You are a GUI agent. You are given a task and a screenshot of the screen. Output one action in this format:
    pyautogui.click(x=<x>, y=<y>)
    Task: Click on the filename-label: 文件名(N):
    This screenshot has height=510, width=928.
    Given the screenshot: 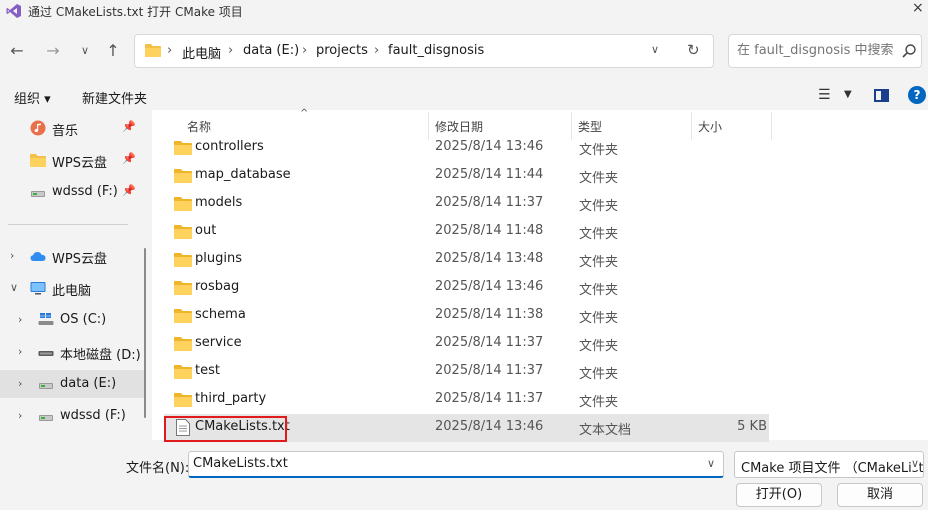 What is the action you would take?
    pyautogui.click(x=158, y=468)
    